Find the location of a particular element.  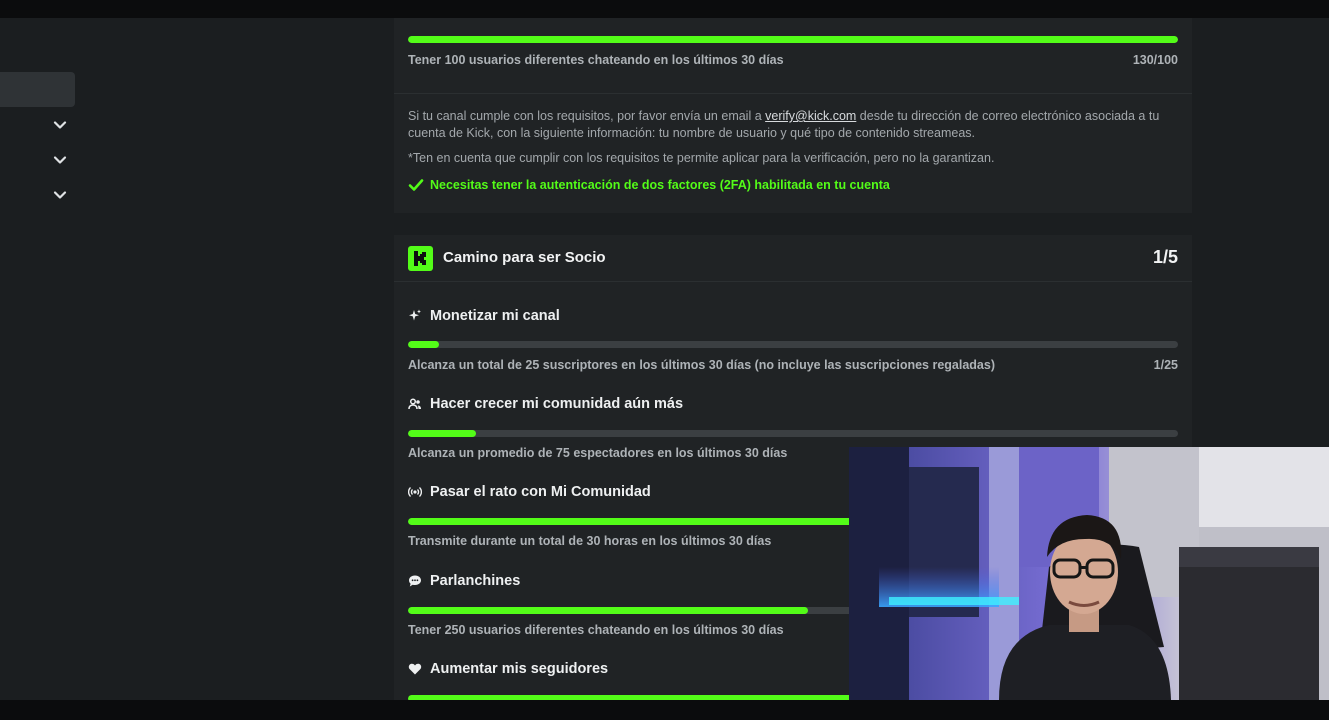

section-chatters: Parlanchines is located at coordinates (464, 581).